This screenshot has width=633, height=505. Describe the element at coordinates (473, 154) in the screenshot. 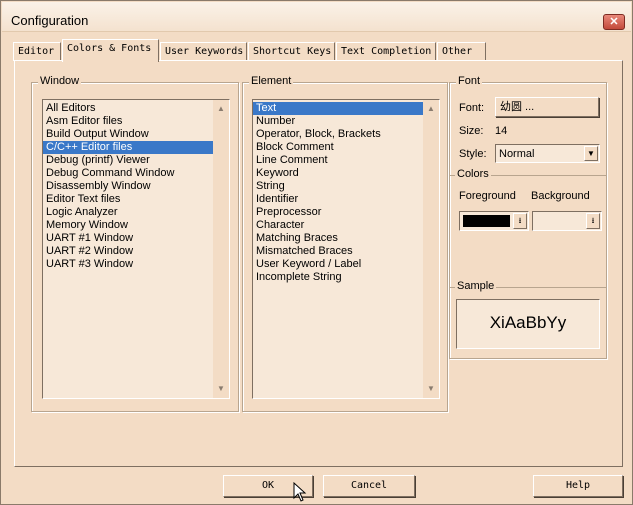

I see `style-label: Style:` at that location.